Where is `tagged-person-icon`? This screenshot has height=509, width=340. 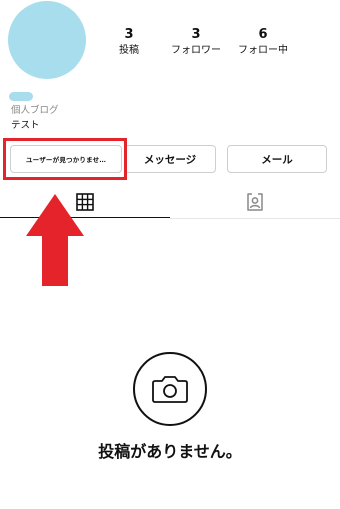
tagged-person-icon is located at coordinates (255, 202).